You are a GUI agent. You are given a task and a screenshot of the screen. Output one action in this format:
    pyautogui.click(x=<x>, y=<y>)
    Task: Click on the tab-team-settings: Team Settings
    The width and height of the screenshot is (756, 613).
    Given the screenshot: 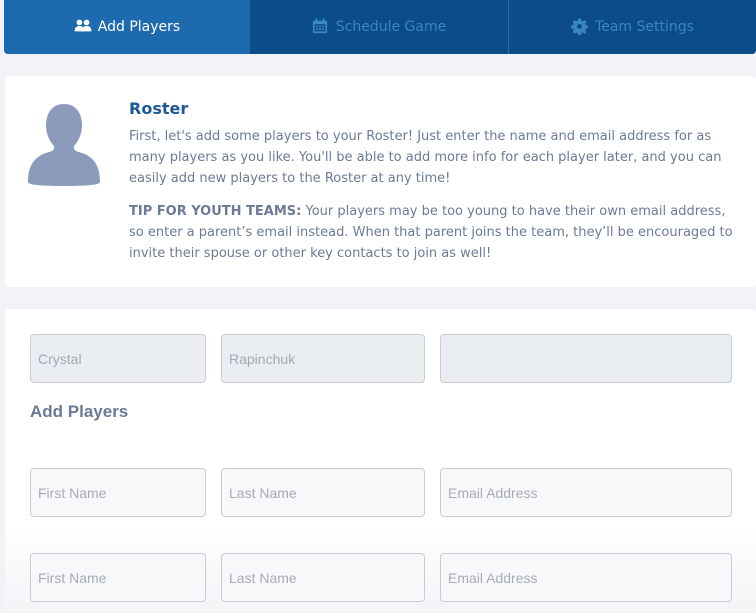 What is the action you would take?
    pyautogui.click(x=632, y=27)
    